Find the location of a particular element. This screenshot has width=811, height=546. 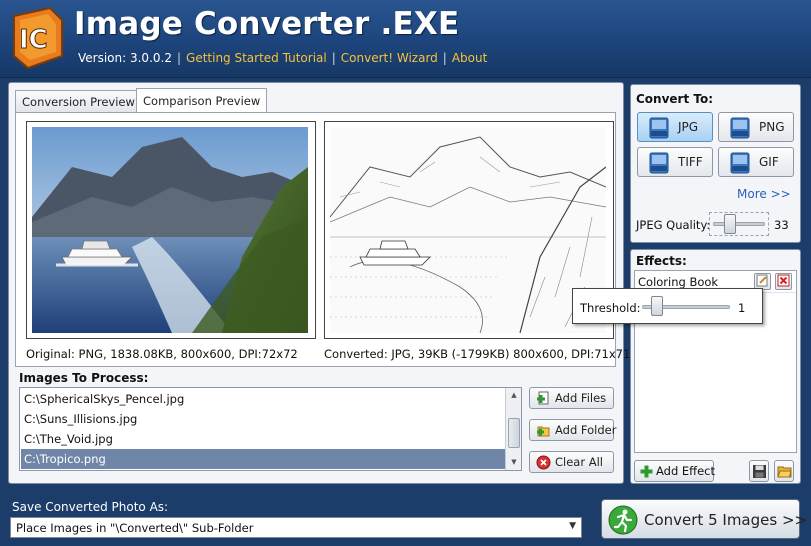

scroll-up-icon: ▲ is located at coordinates (514, 395).